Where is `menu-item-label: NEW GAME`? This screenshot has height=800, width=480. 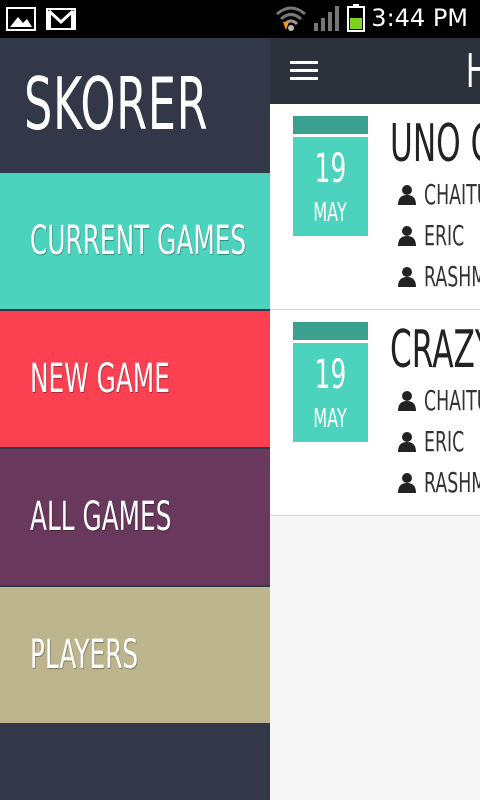
menu-item-label: NEW GAME is located at coordinates (100, 379).